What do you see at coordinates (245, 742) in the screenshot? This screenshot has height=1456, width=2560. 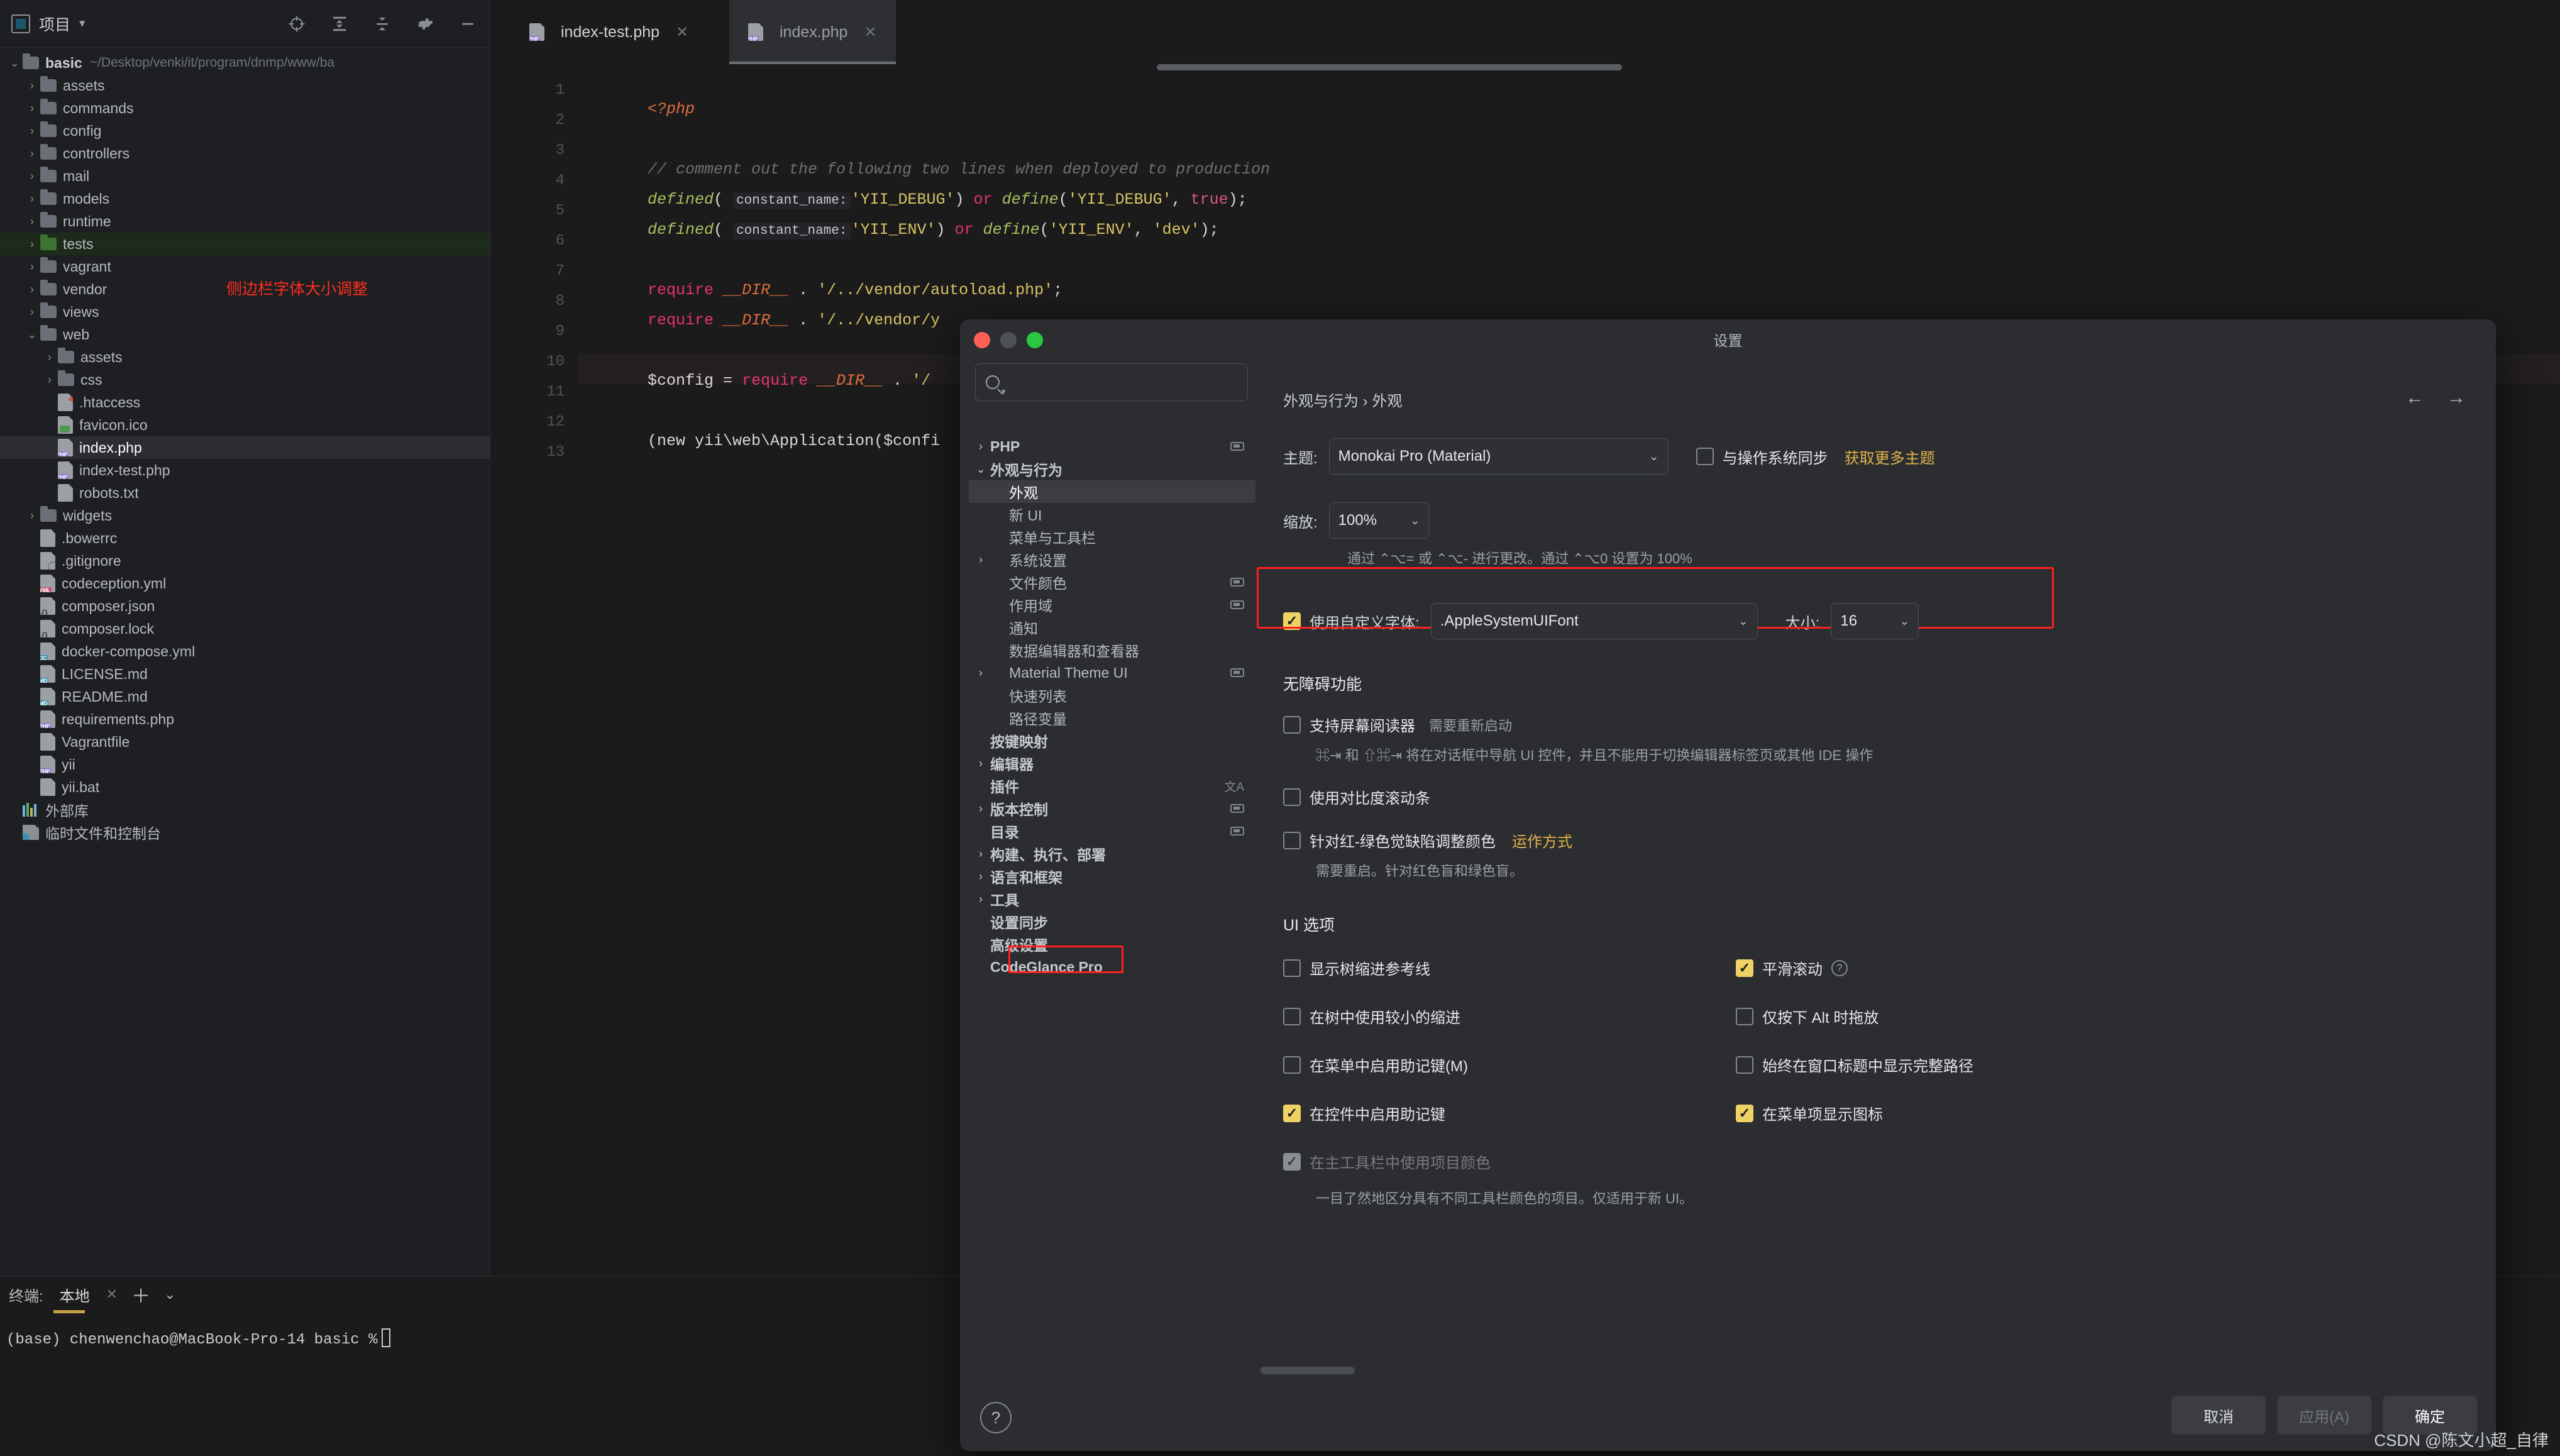 I see `tree-row: ›Vagrantfile` at bounding box center [245, 742].